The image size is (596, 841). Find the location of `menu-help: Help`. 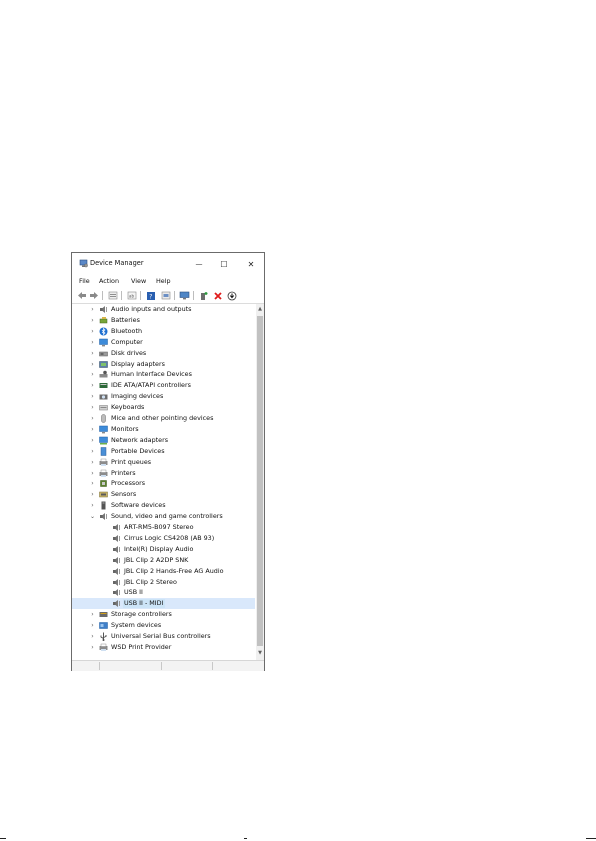

menu-help: Help is located at coordinates (163, 281).